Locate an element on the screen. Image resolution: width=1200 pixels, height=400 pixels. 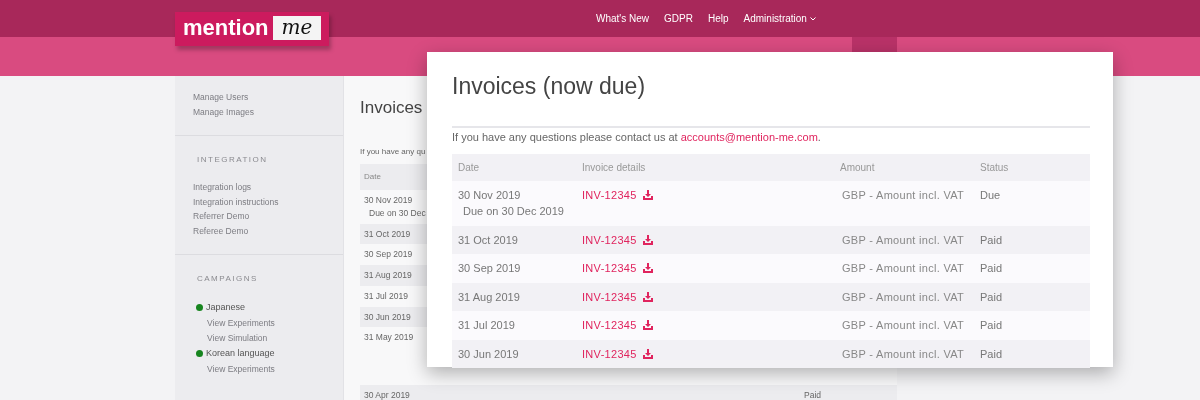
campaign-name: Japanese is located at coordinates (226, 307).